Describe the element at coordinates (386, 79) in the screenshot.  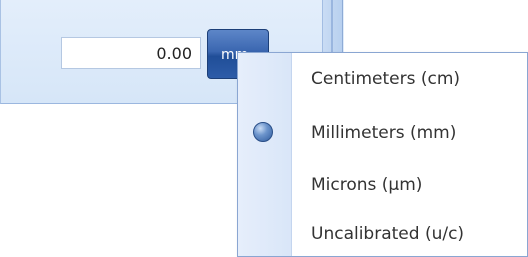
I see `menu-item-label: Centimeters (cm)` at that location.